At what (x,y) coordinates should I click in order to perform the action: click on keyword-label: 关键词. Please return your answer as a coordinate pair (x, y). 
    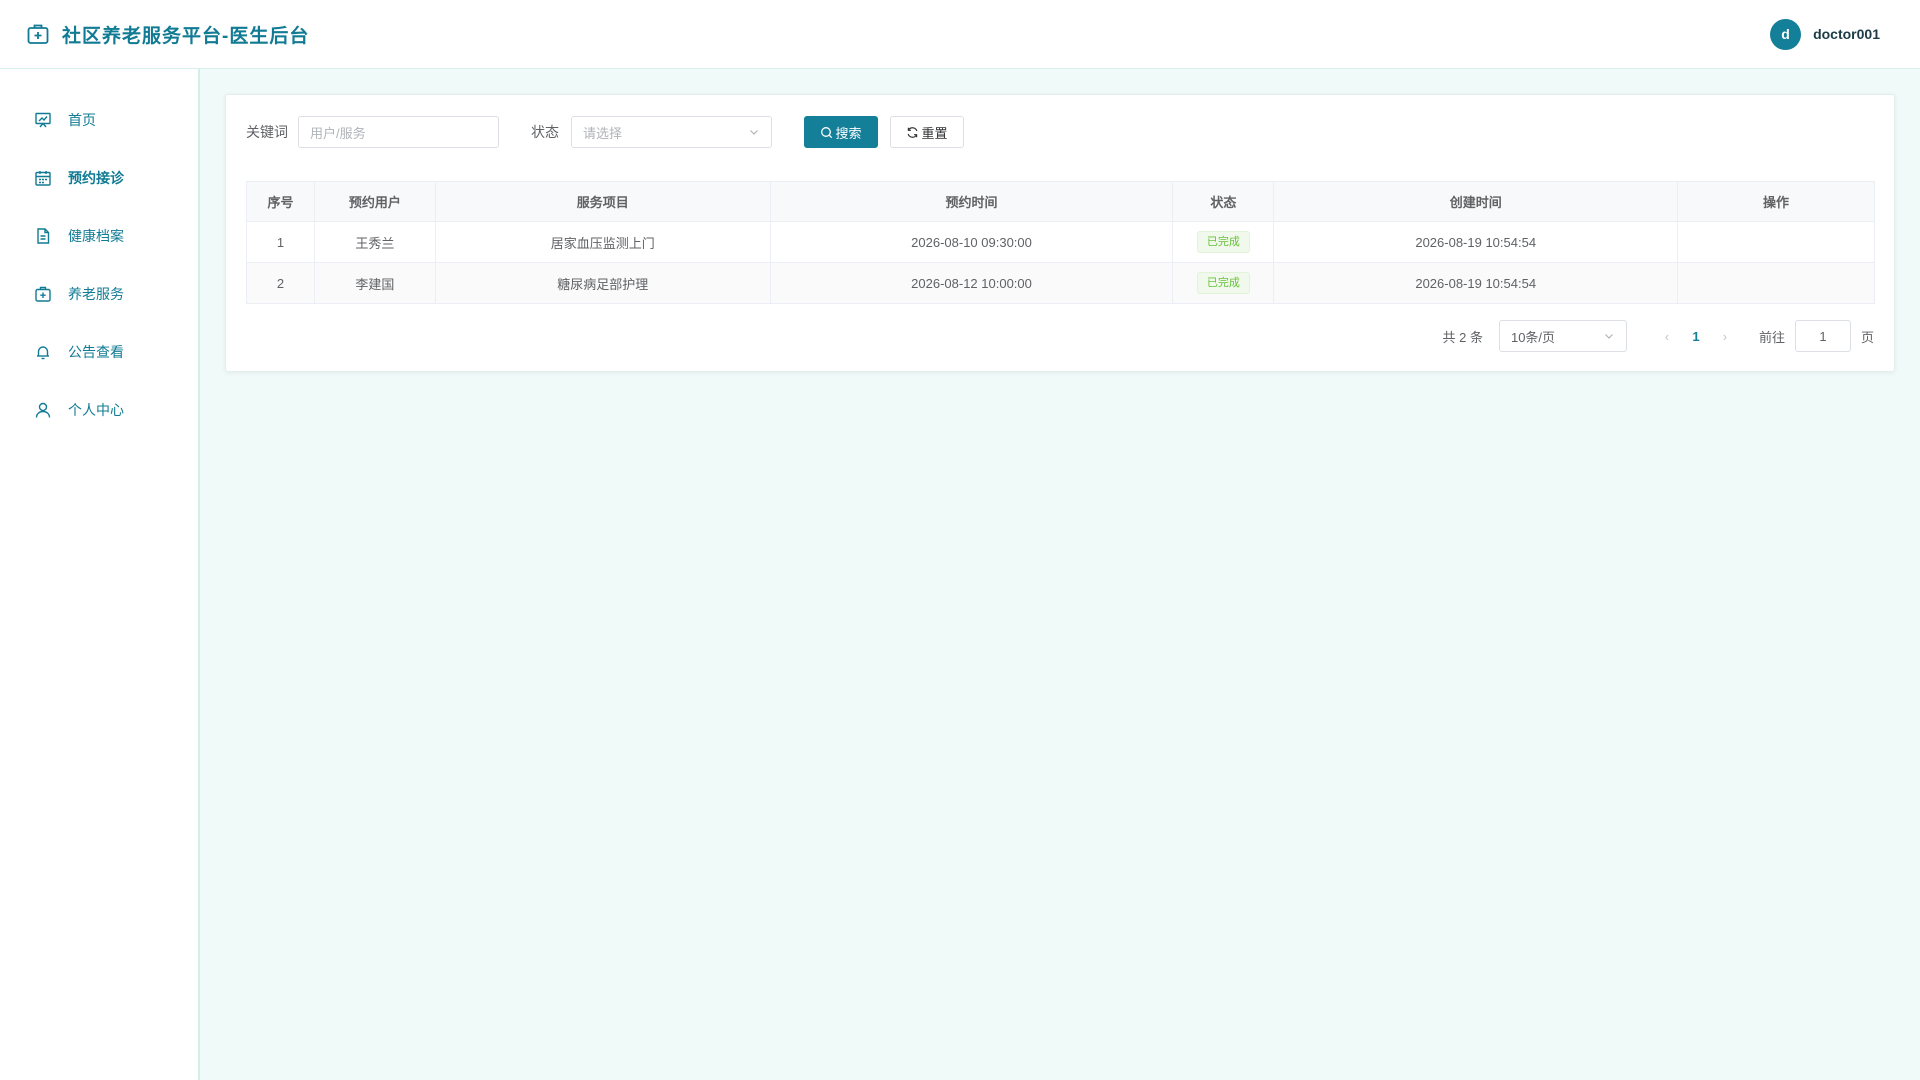
    Looking at the image, I should click on (267, 132).